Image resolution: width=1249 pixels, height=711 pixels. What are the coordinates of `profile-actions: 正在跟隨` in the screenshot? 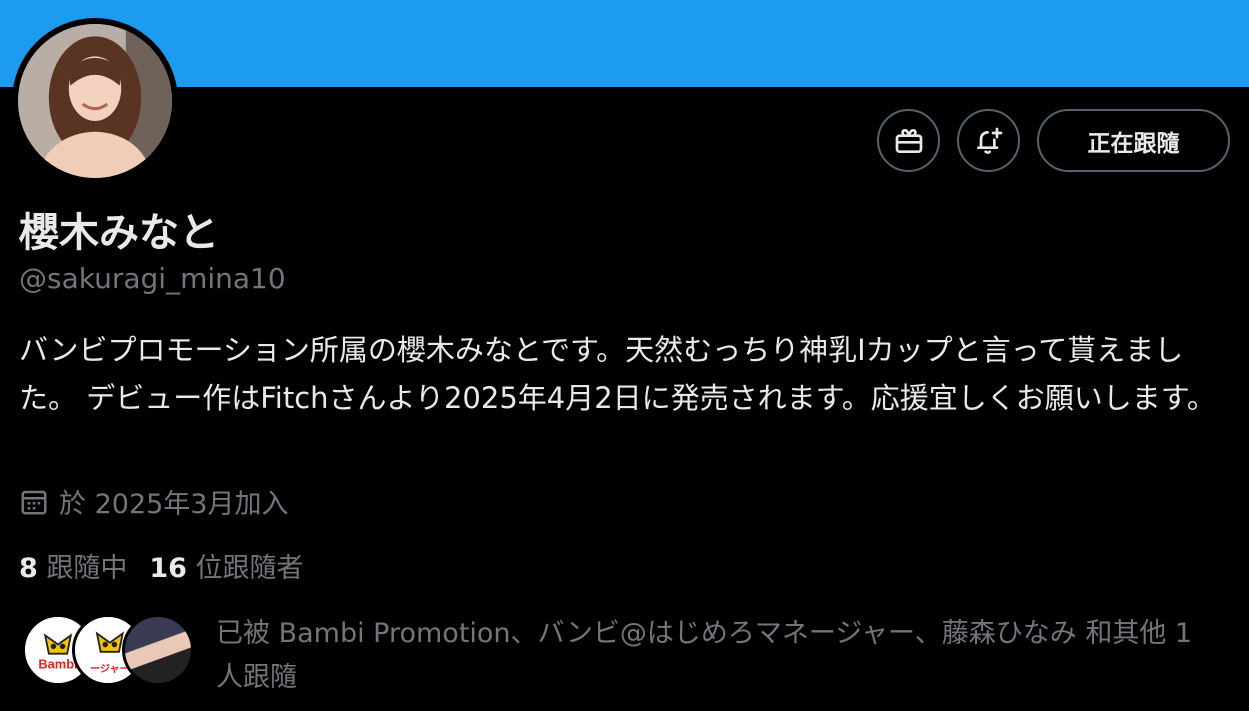 It's located at (1053, 140).